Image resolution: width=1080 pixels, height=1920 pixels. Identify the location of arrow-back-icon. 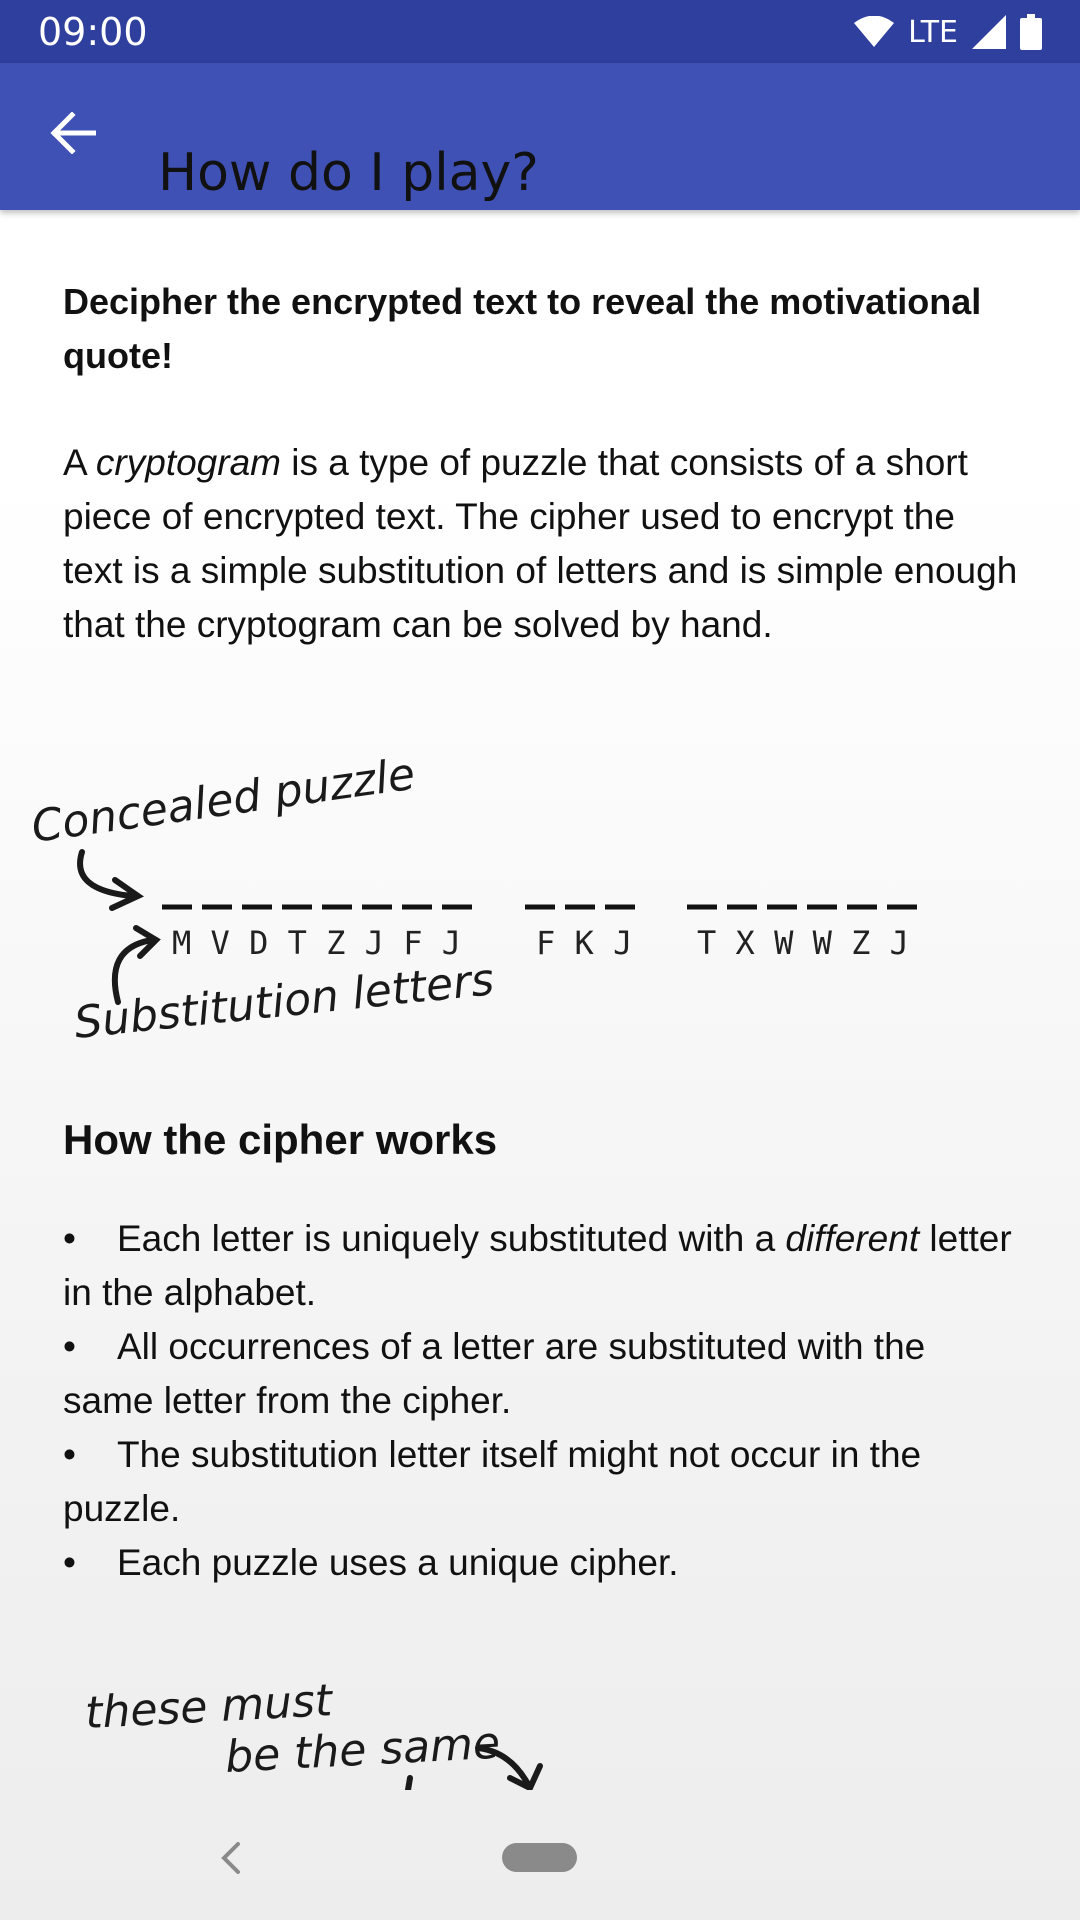
(73, 133).